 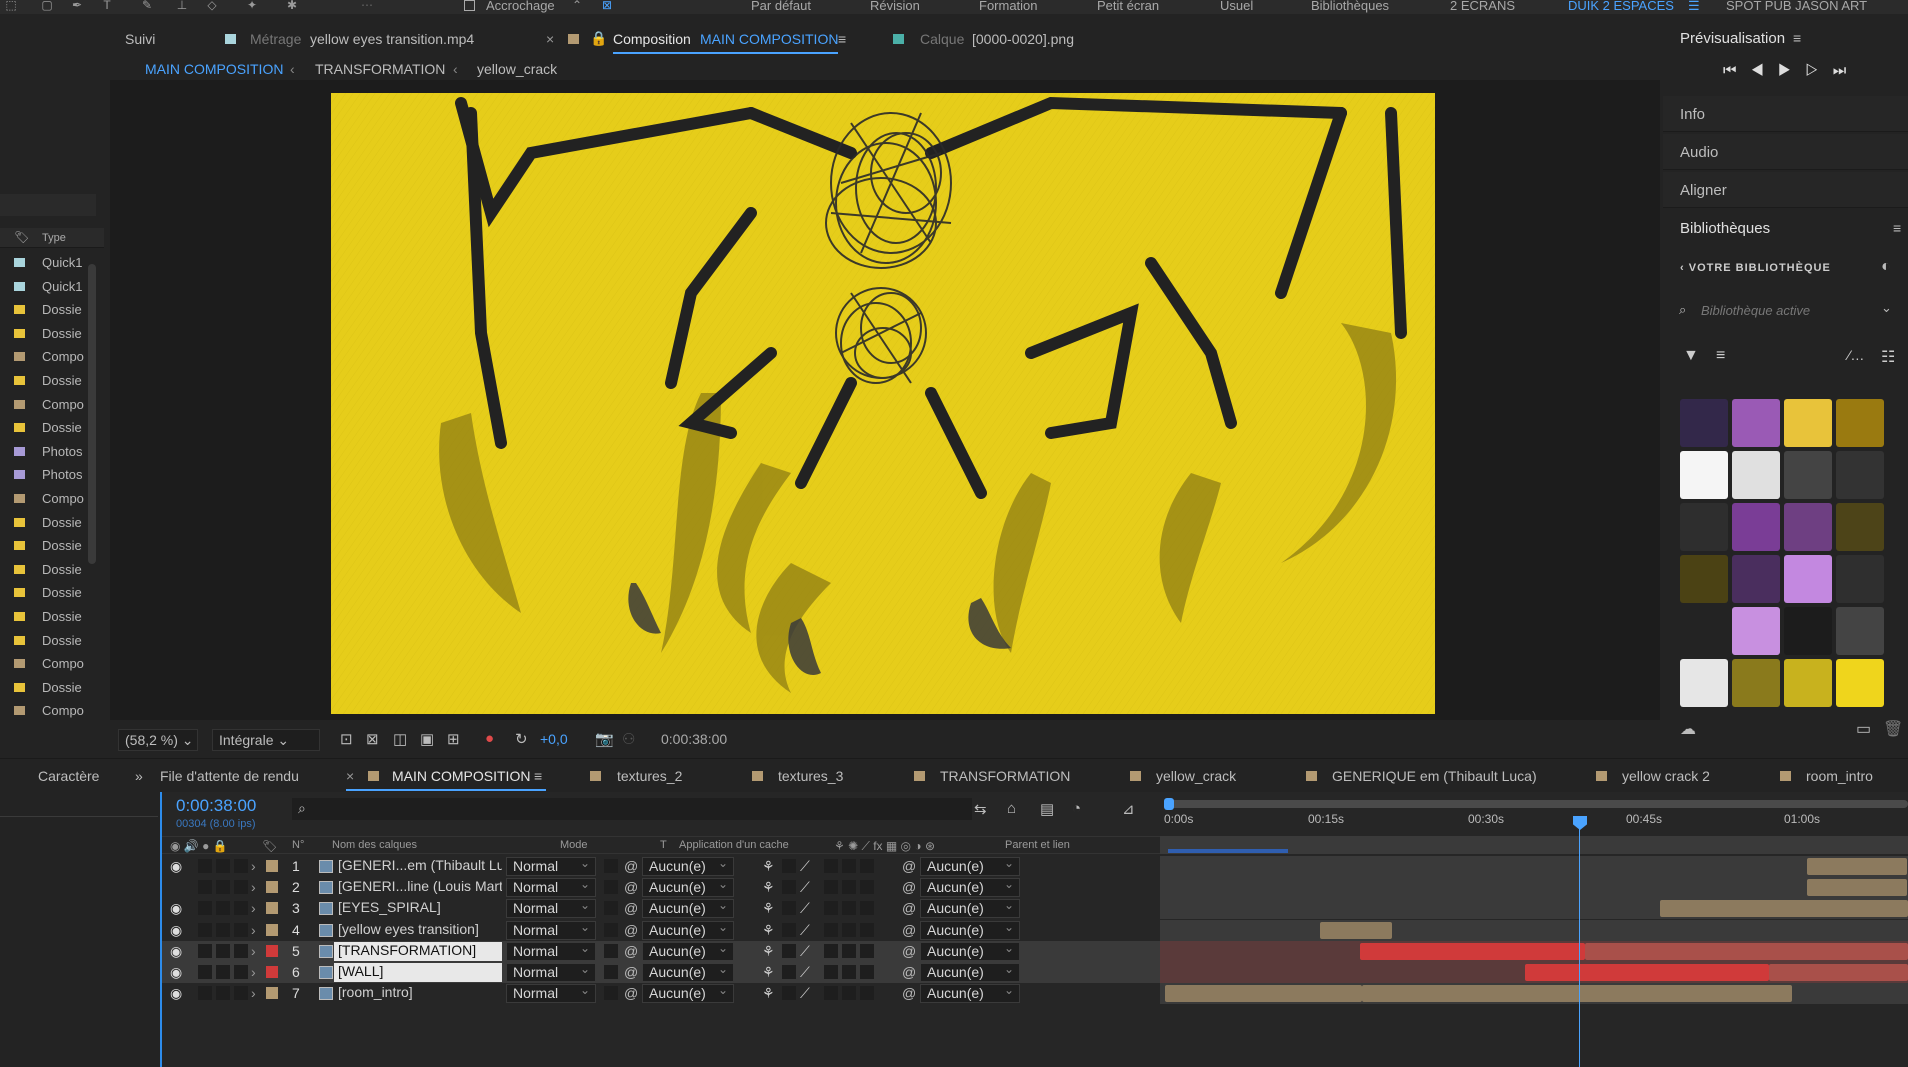 What do you see at coordinates (810, 776) in the screenshot?
I see `tab-textures-3: textures_3` at bounding box center [810, 776].